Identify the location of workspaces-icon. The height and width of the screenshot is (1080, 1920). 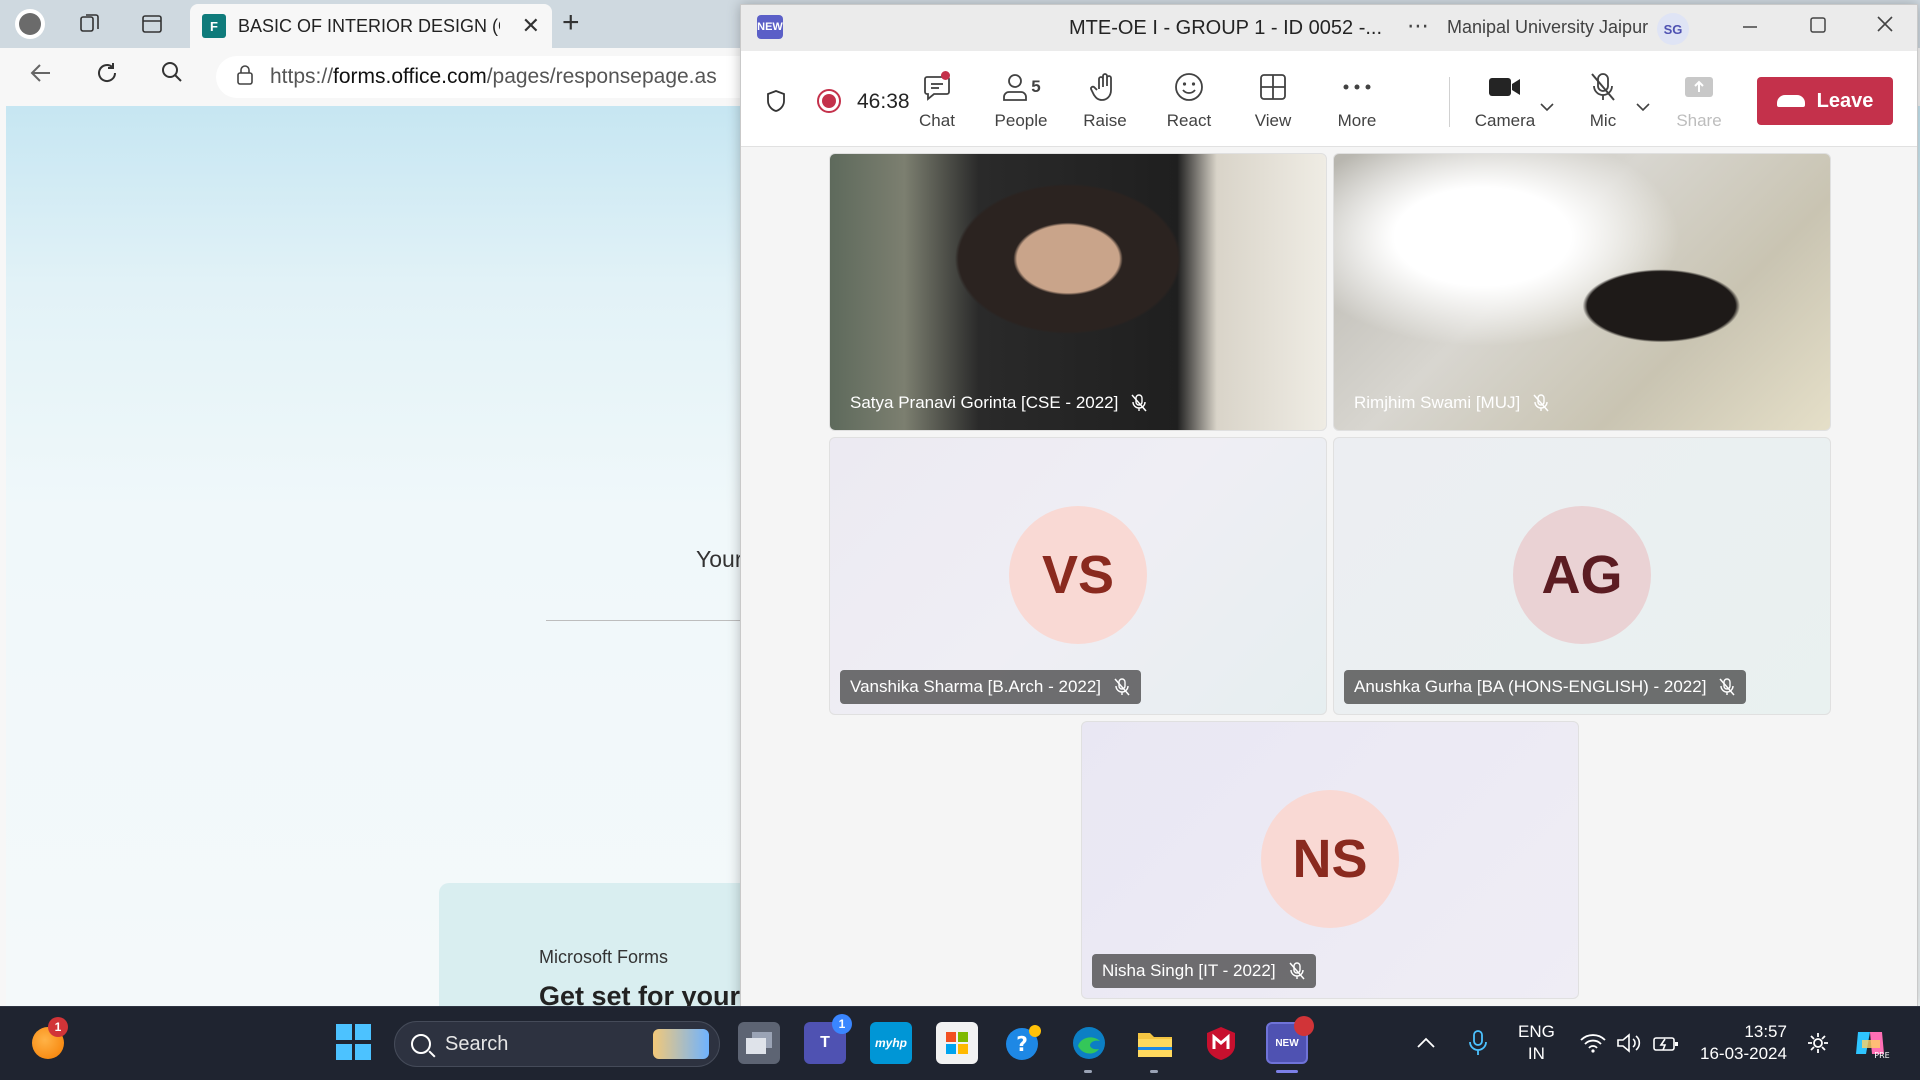
(90, 24).